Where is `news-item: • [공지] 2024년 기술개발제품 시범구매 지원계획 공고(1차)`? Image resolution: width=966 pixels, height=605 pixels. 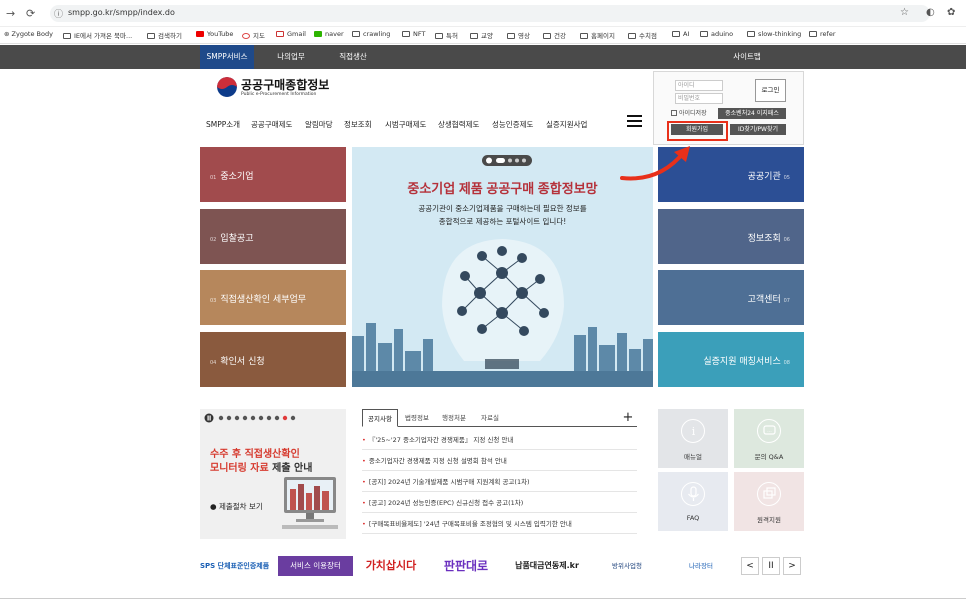
news-item: • [공지] 2024년 기술개발제품 시범구매 지원계획 공고(1차) is located at coordinates (499, 482).